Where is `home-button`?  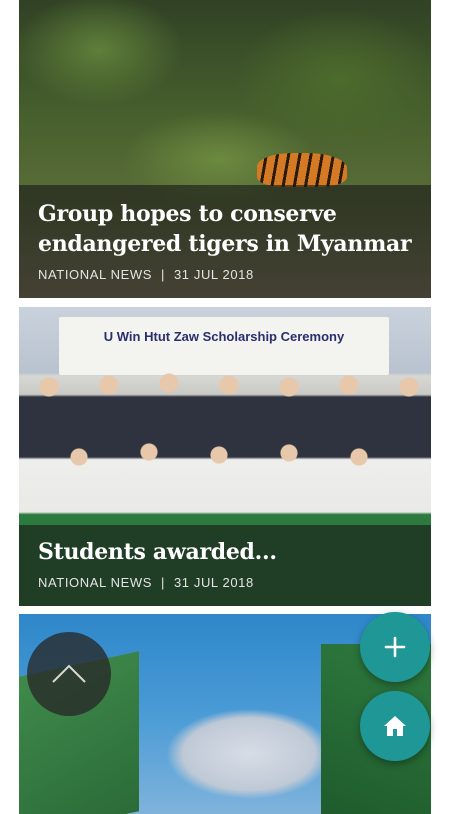
home-button is located at coordinates (395, 726).